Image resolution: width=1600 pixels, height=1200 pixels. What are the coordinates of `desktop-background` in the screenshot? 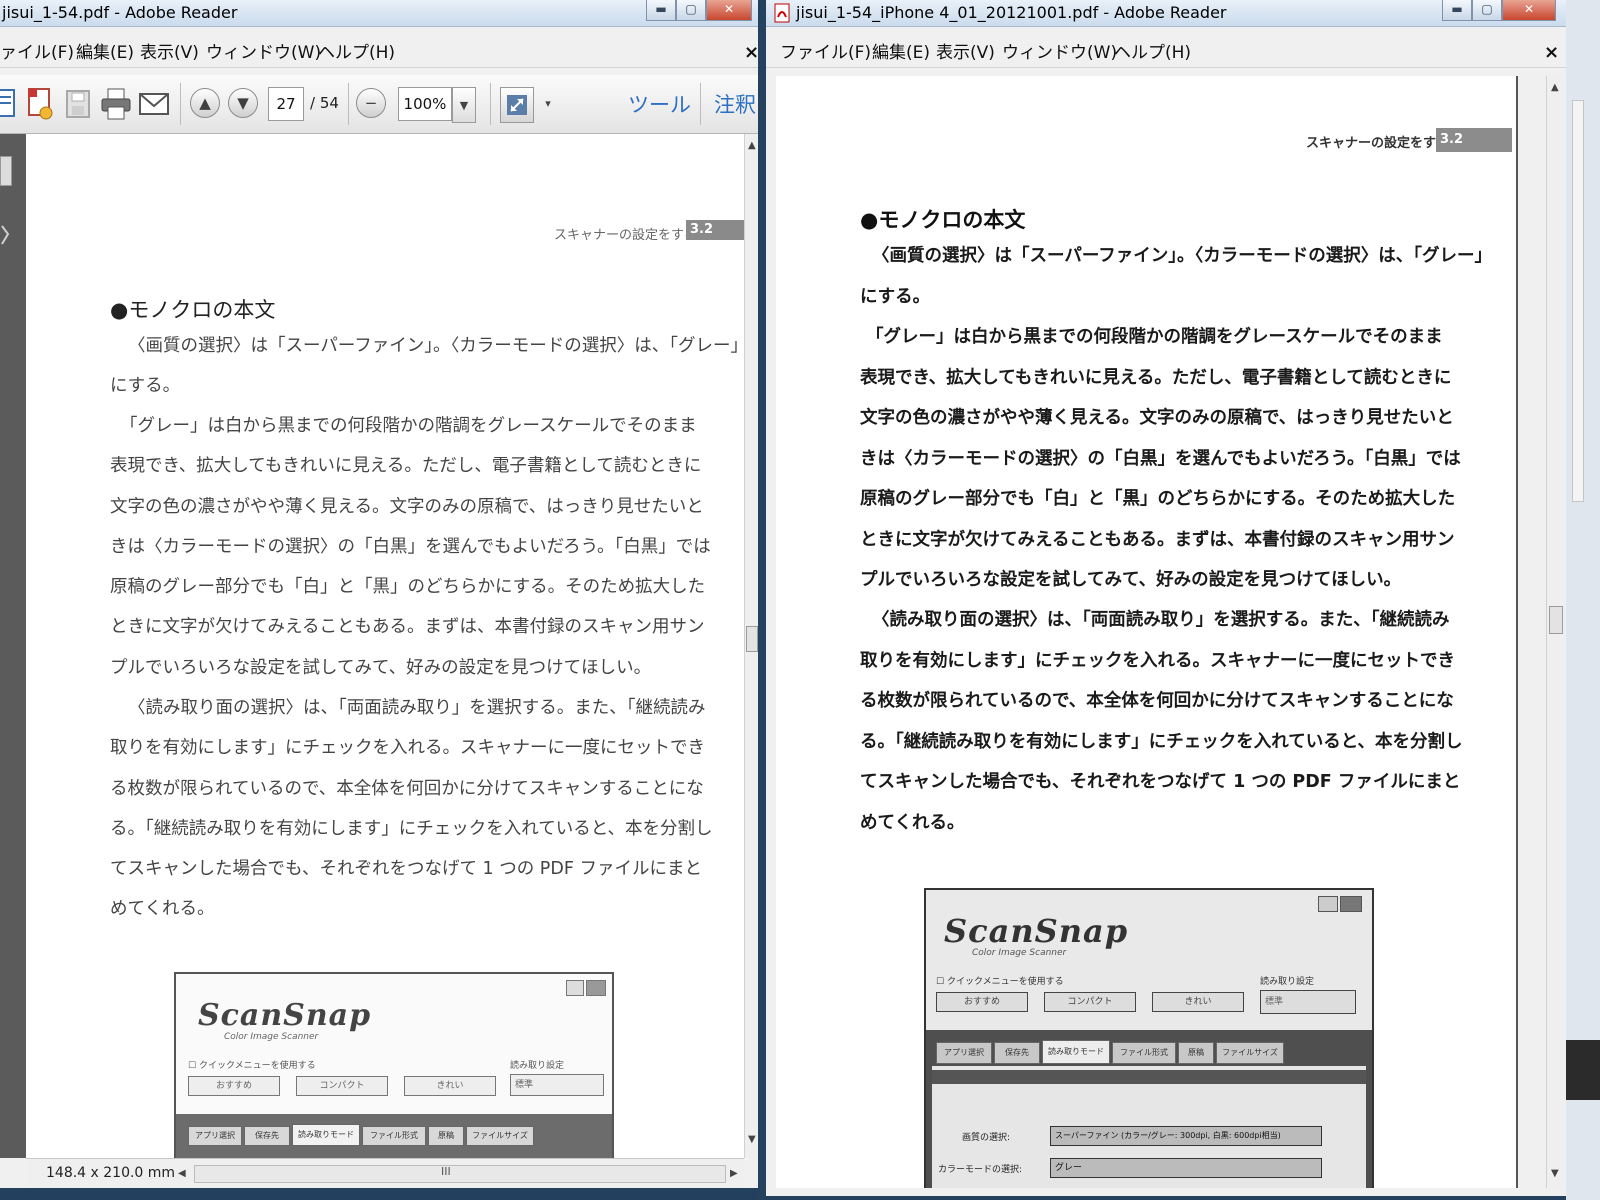 It's located at (762, 600).